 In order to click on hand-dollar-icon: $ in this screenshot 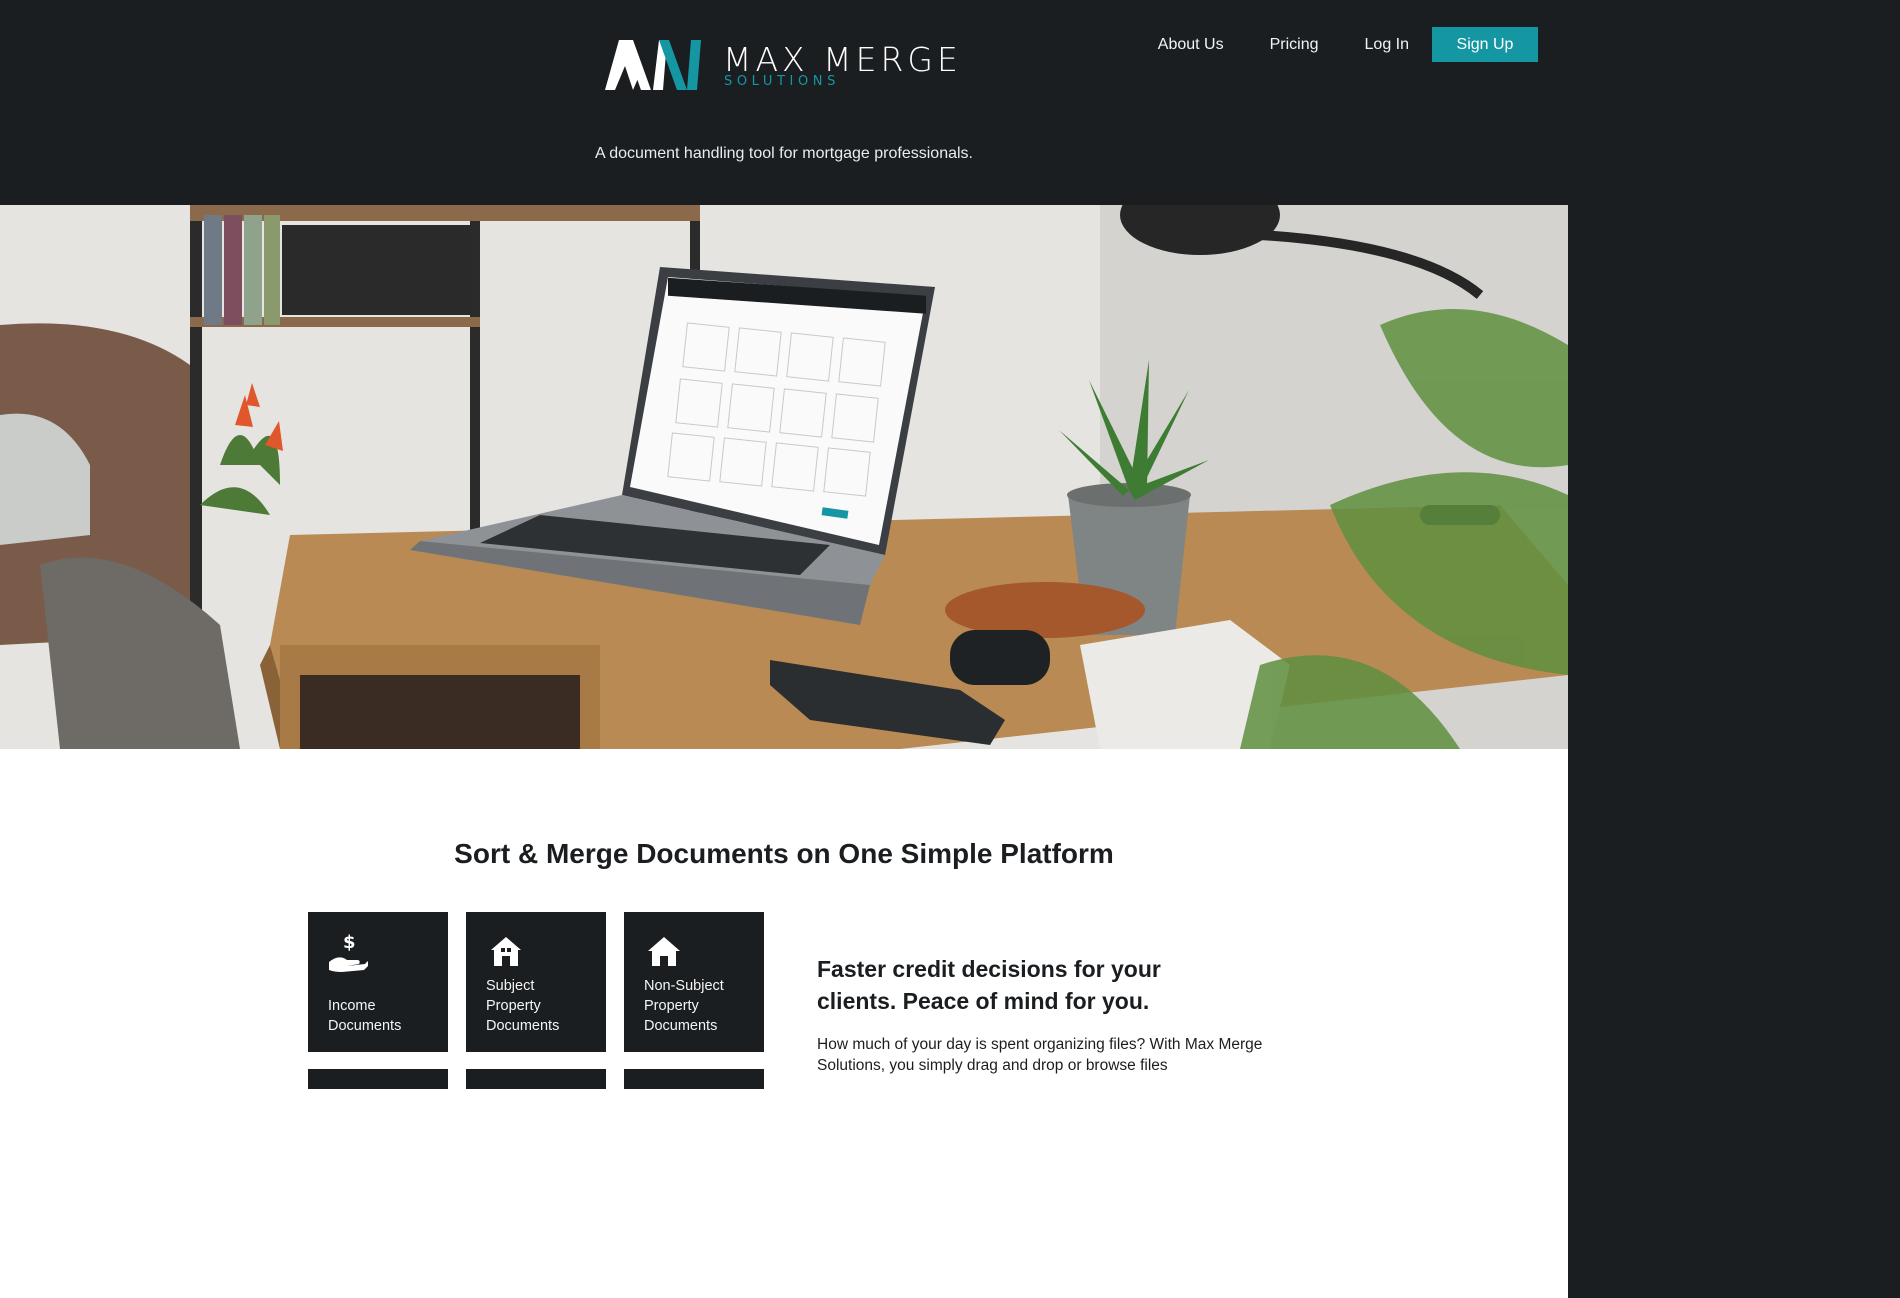, I will do `click(348, 952)`.